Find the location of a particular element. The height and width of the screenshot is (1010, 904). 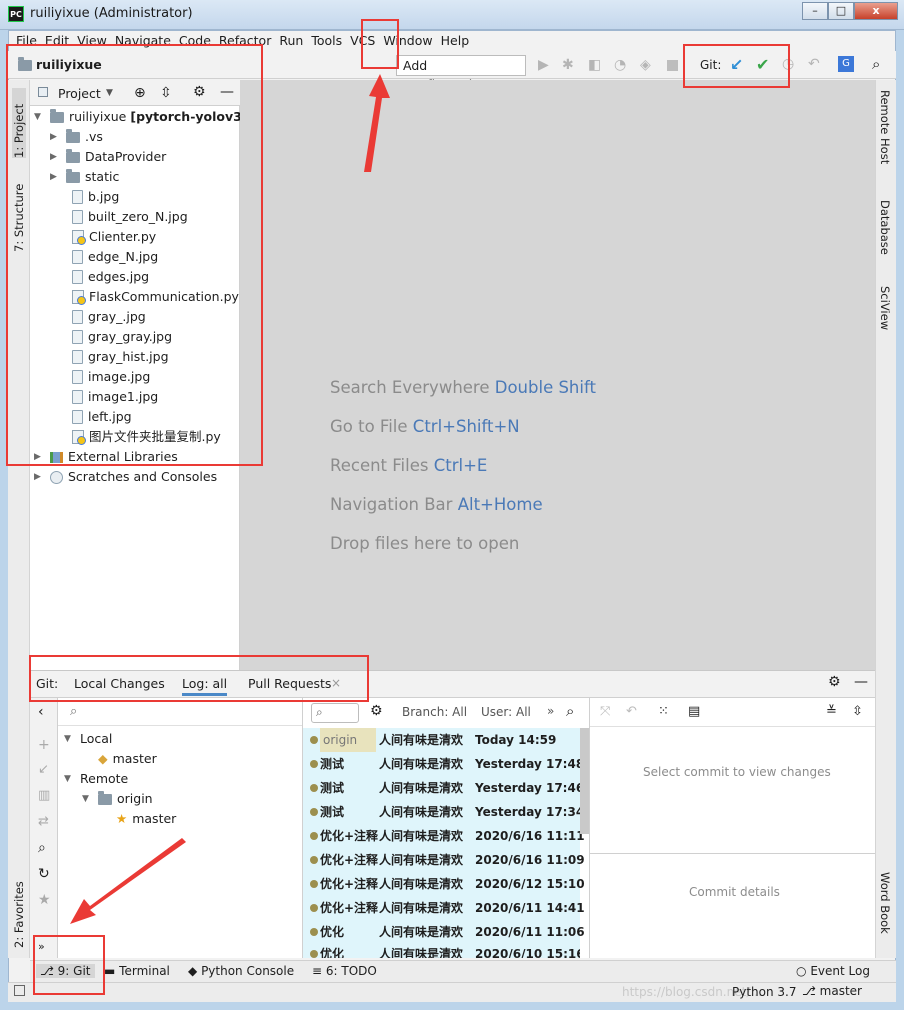

arrow-to-git-tab is located at coordinates (128, 881).